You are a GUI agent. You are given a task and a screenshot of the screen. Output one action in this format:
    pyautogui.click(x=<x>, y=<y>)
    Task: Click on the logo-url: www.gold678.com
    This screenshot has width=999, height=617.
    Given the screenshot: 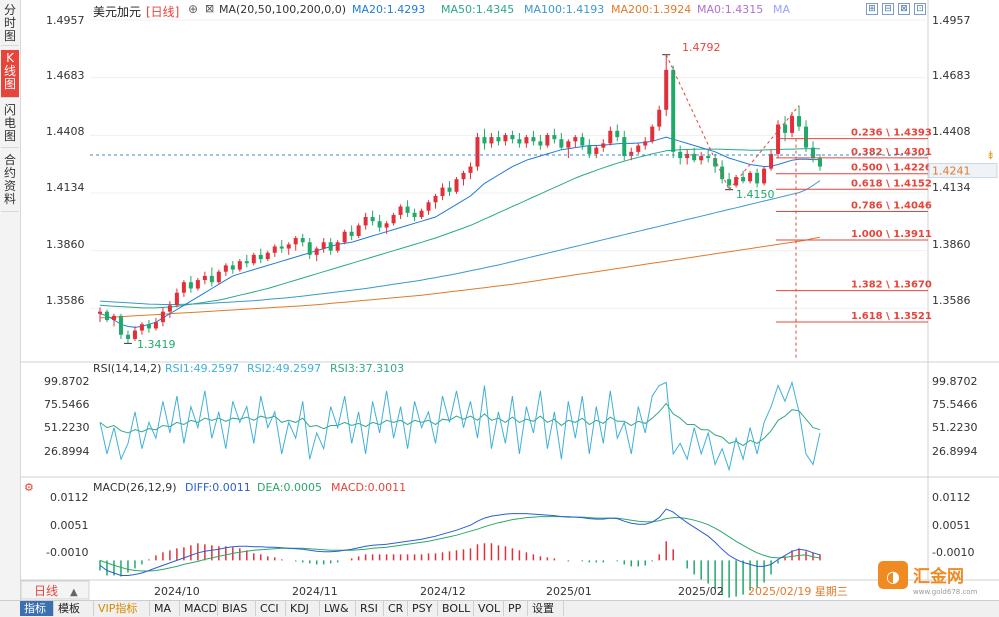 What is the action you would take?
    pyautogui.click(x=945, y=592)
    